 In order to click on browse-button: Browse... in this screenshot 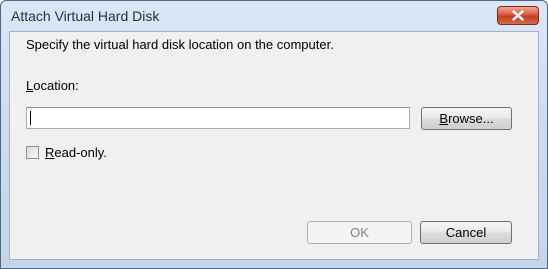, I will do `click(466, 118)`.